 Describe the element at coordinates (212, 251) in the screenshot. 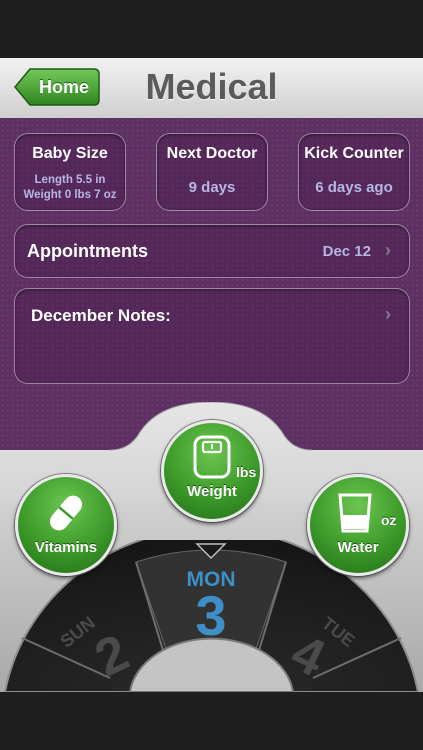

I see `appointments-row: Appointments Dec 12 ›` at that location.